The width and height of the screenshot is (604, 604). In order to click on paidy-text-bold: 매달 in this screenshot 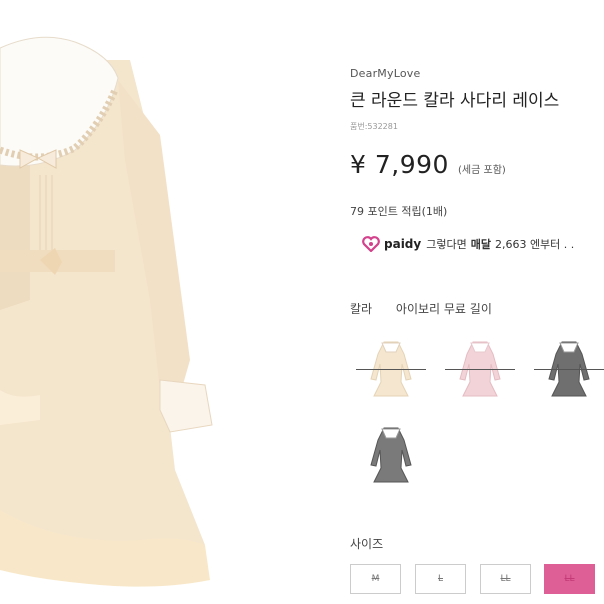, I will do `click(480, 244)`.